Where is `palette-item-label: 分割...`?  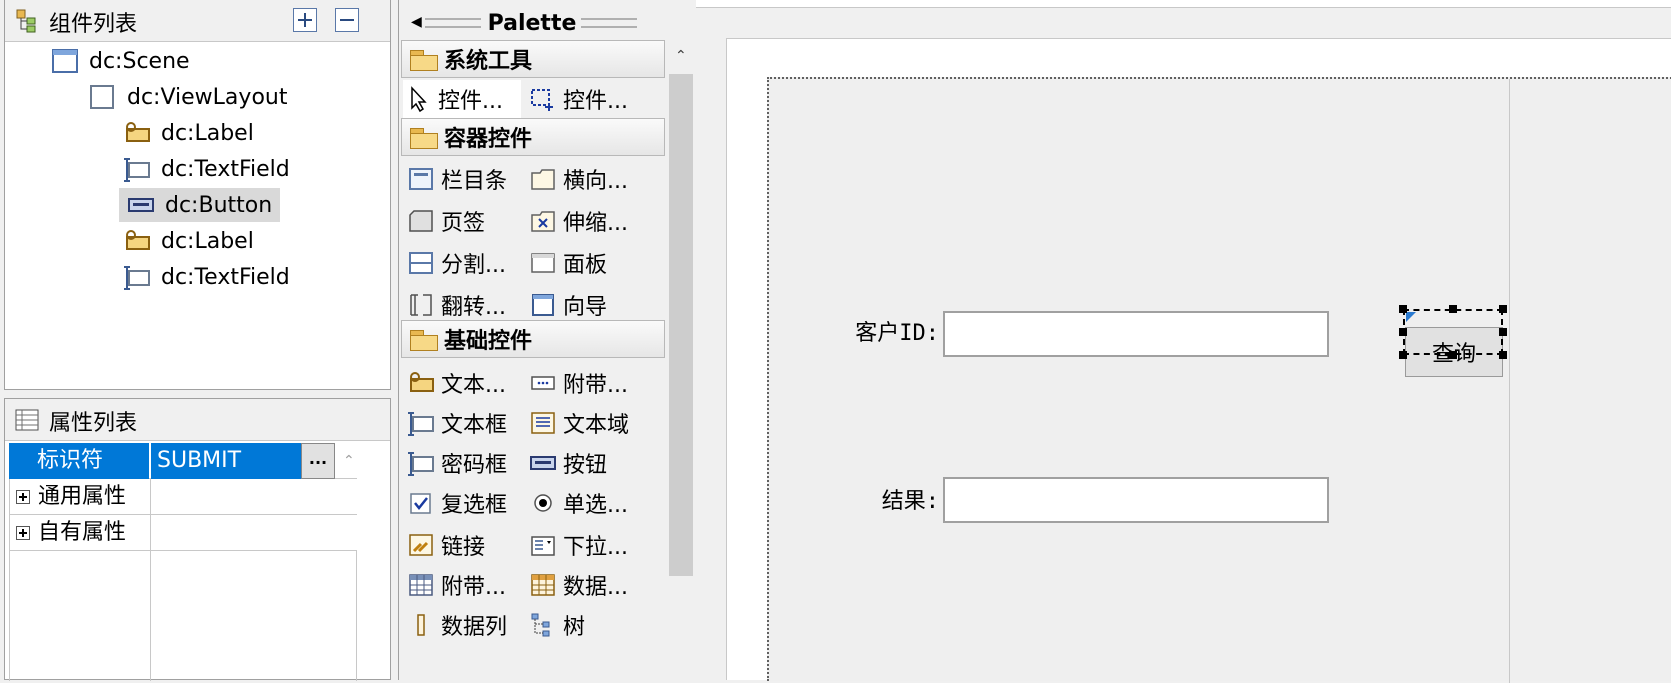
palette-item-label: 分割... is located at coordinates (473, 265).